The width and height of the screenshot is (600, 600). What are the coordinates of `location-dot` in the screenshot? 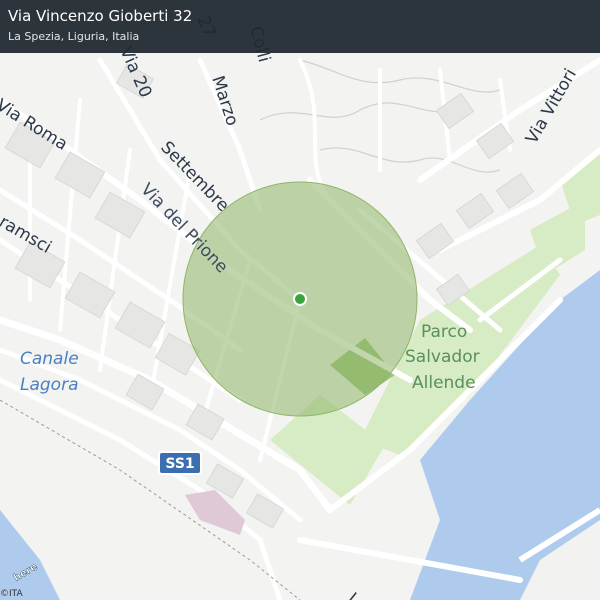 It's located at (300, 299).